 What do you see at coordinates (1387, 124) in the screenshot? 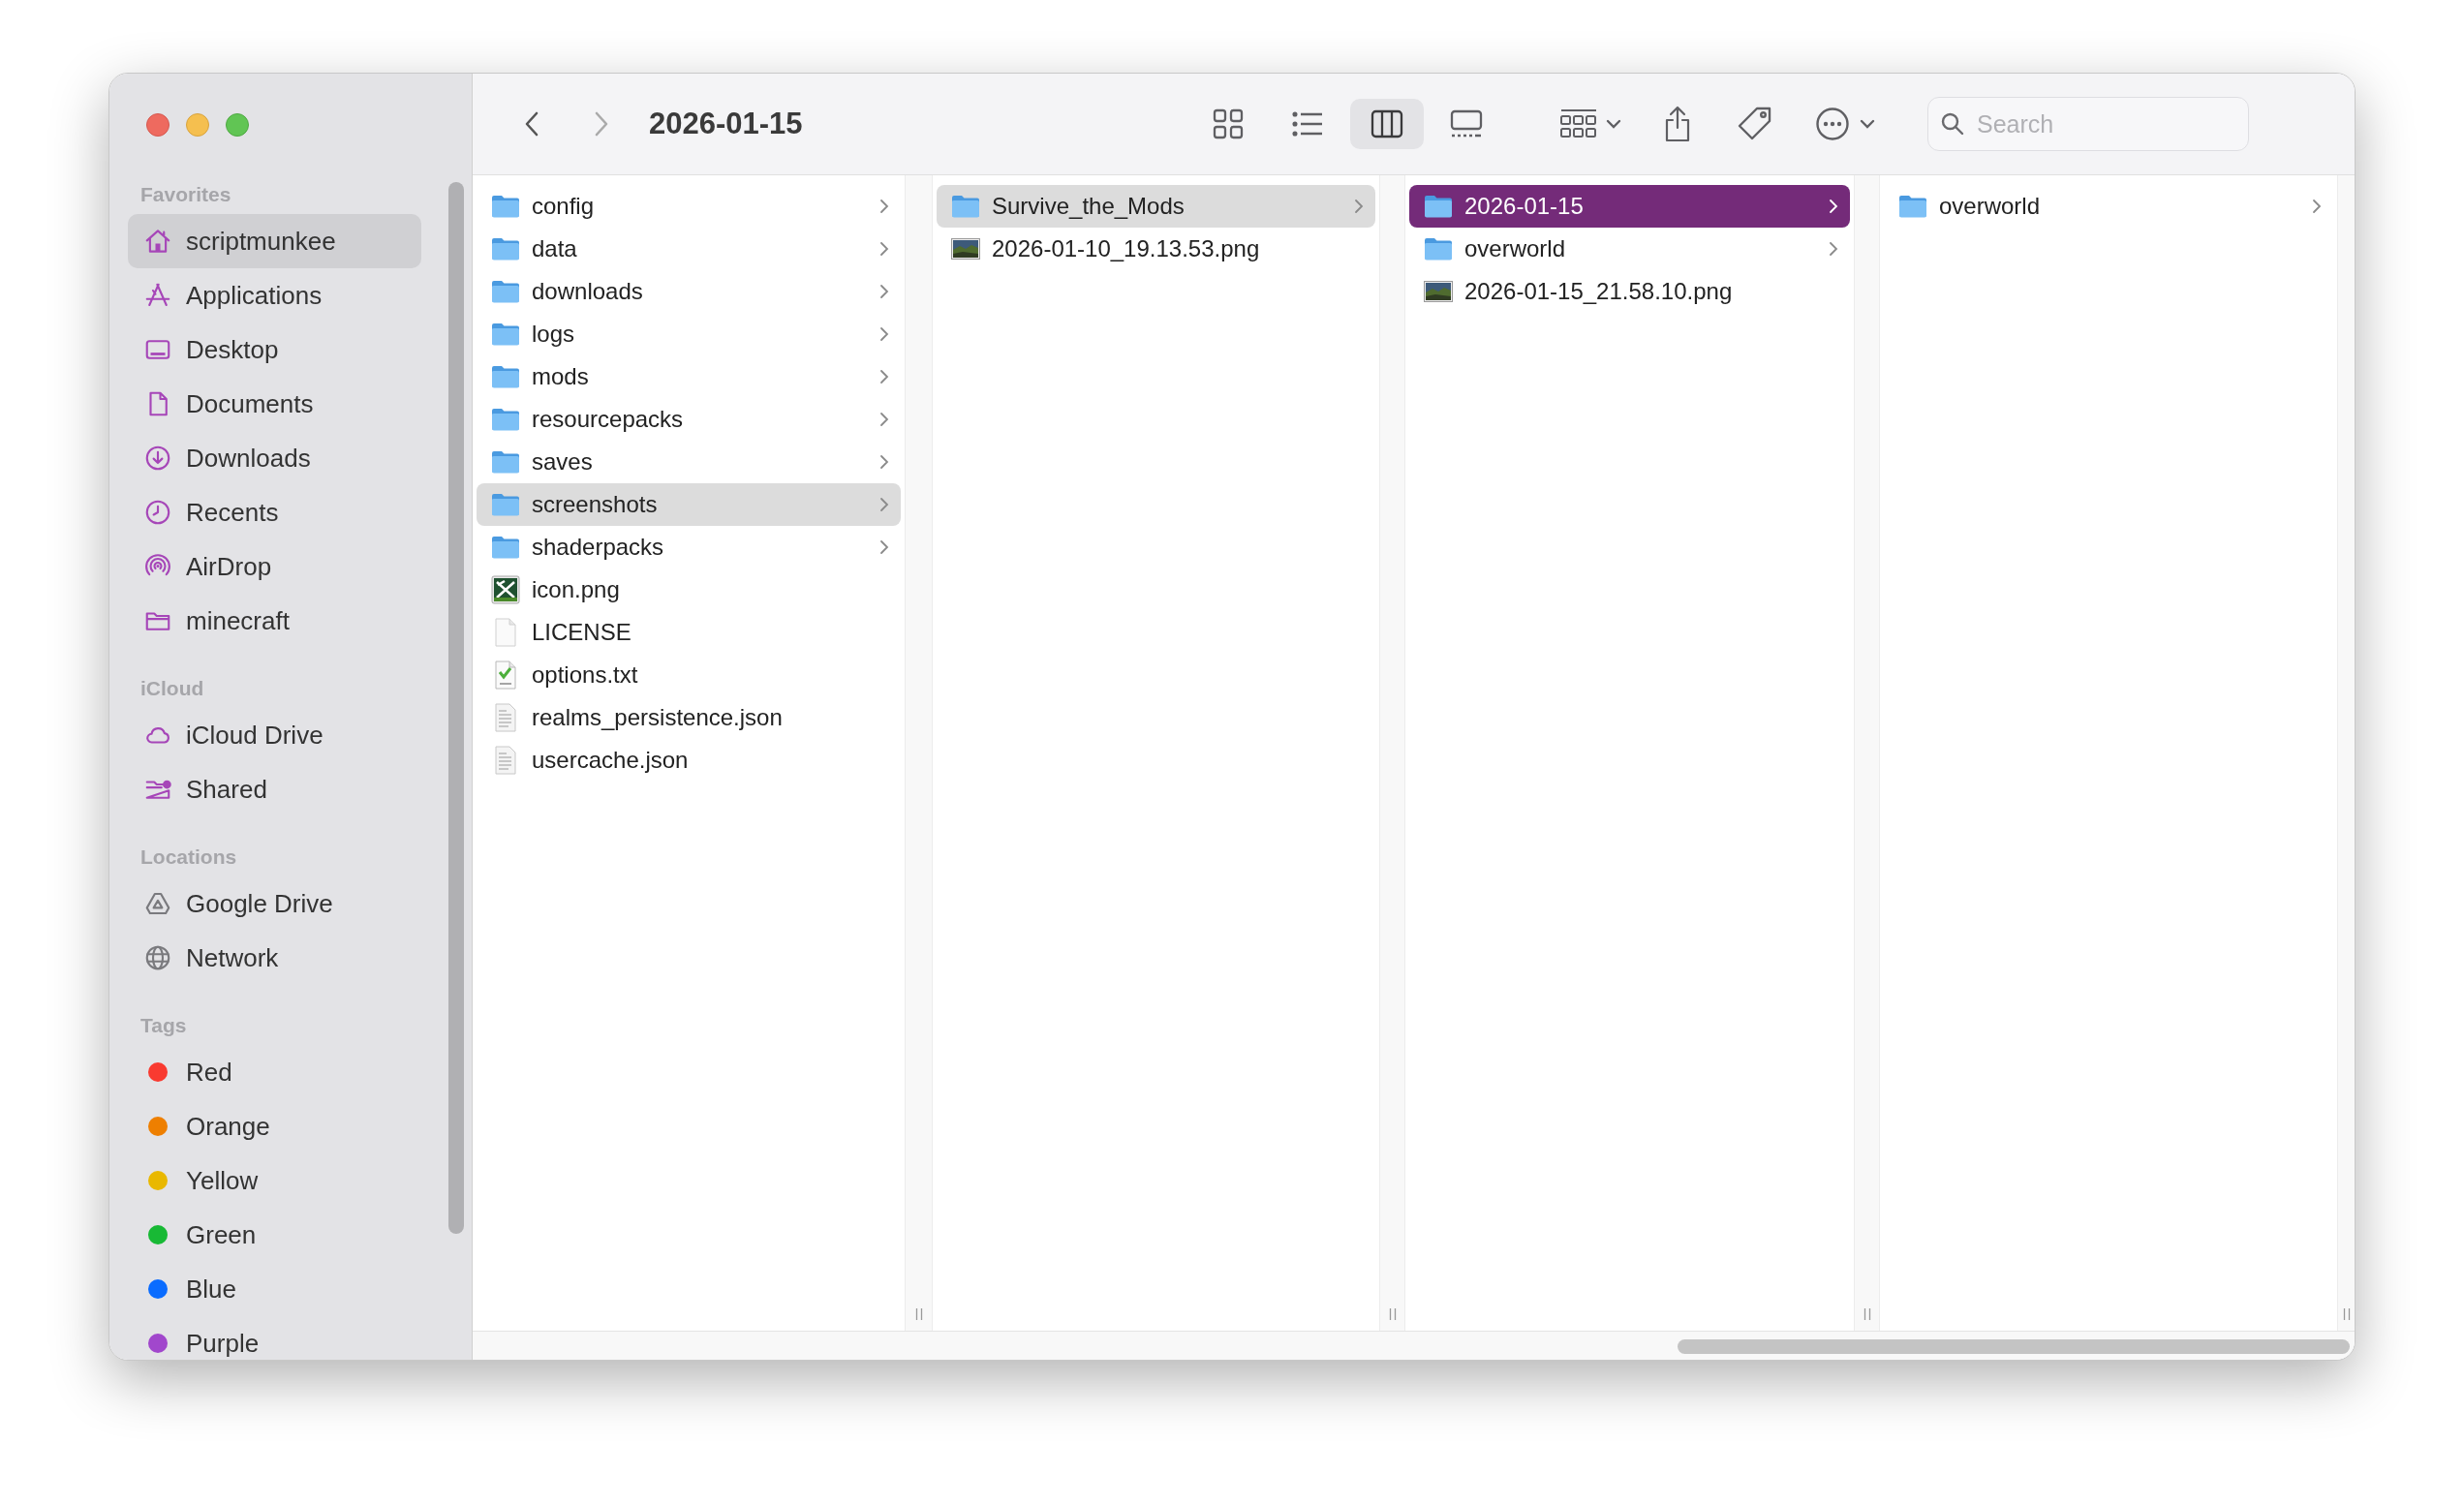
I see `view-button` at bounding box center [1387, 124].